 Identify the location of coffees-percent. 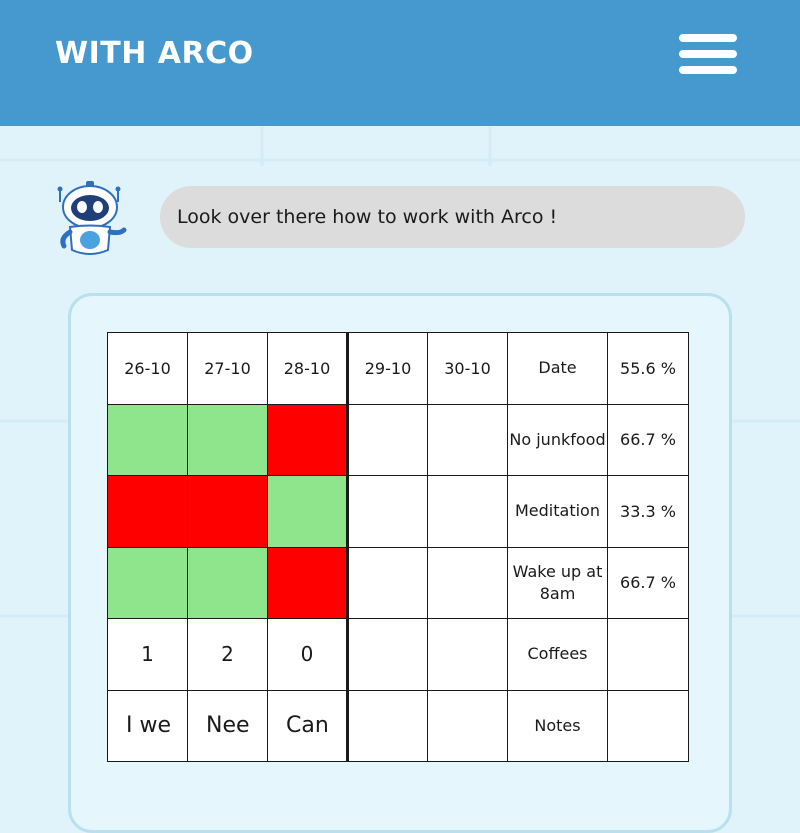
(648, 654).